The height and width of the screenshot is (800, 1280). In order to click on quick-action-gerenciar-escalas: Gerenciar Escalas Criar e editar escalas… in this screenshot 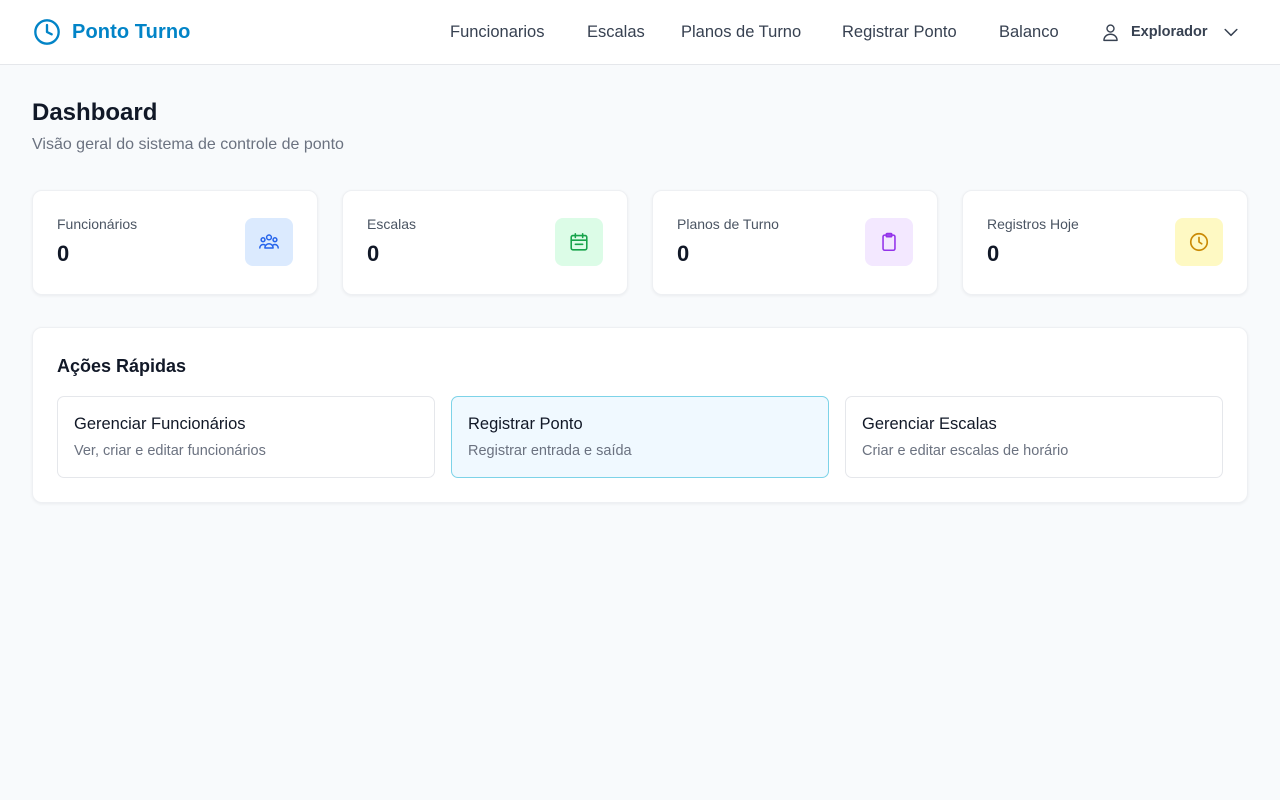, I will do `click(1034, 437)`.